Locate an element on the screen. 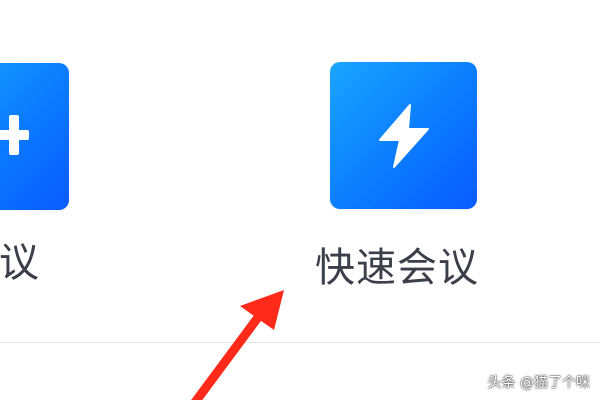 This screenshot has width=600, height=400. watermark-text: 头条 @猫了个咪 is located at coordinates (538, 383).